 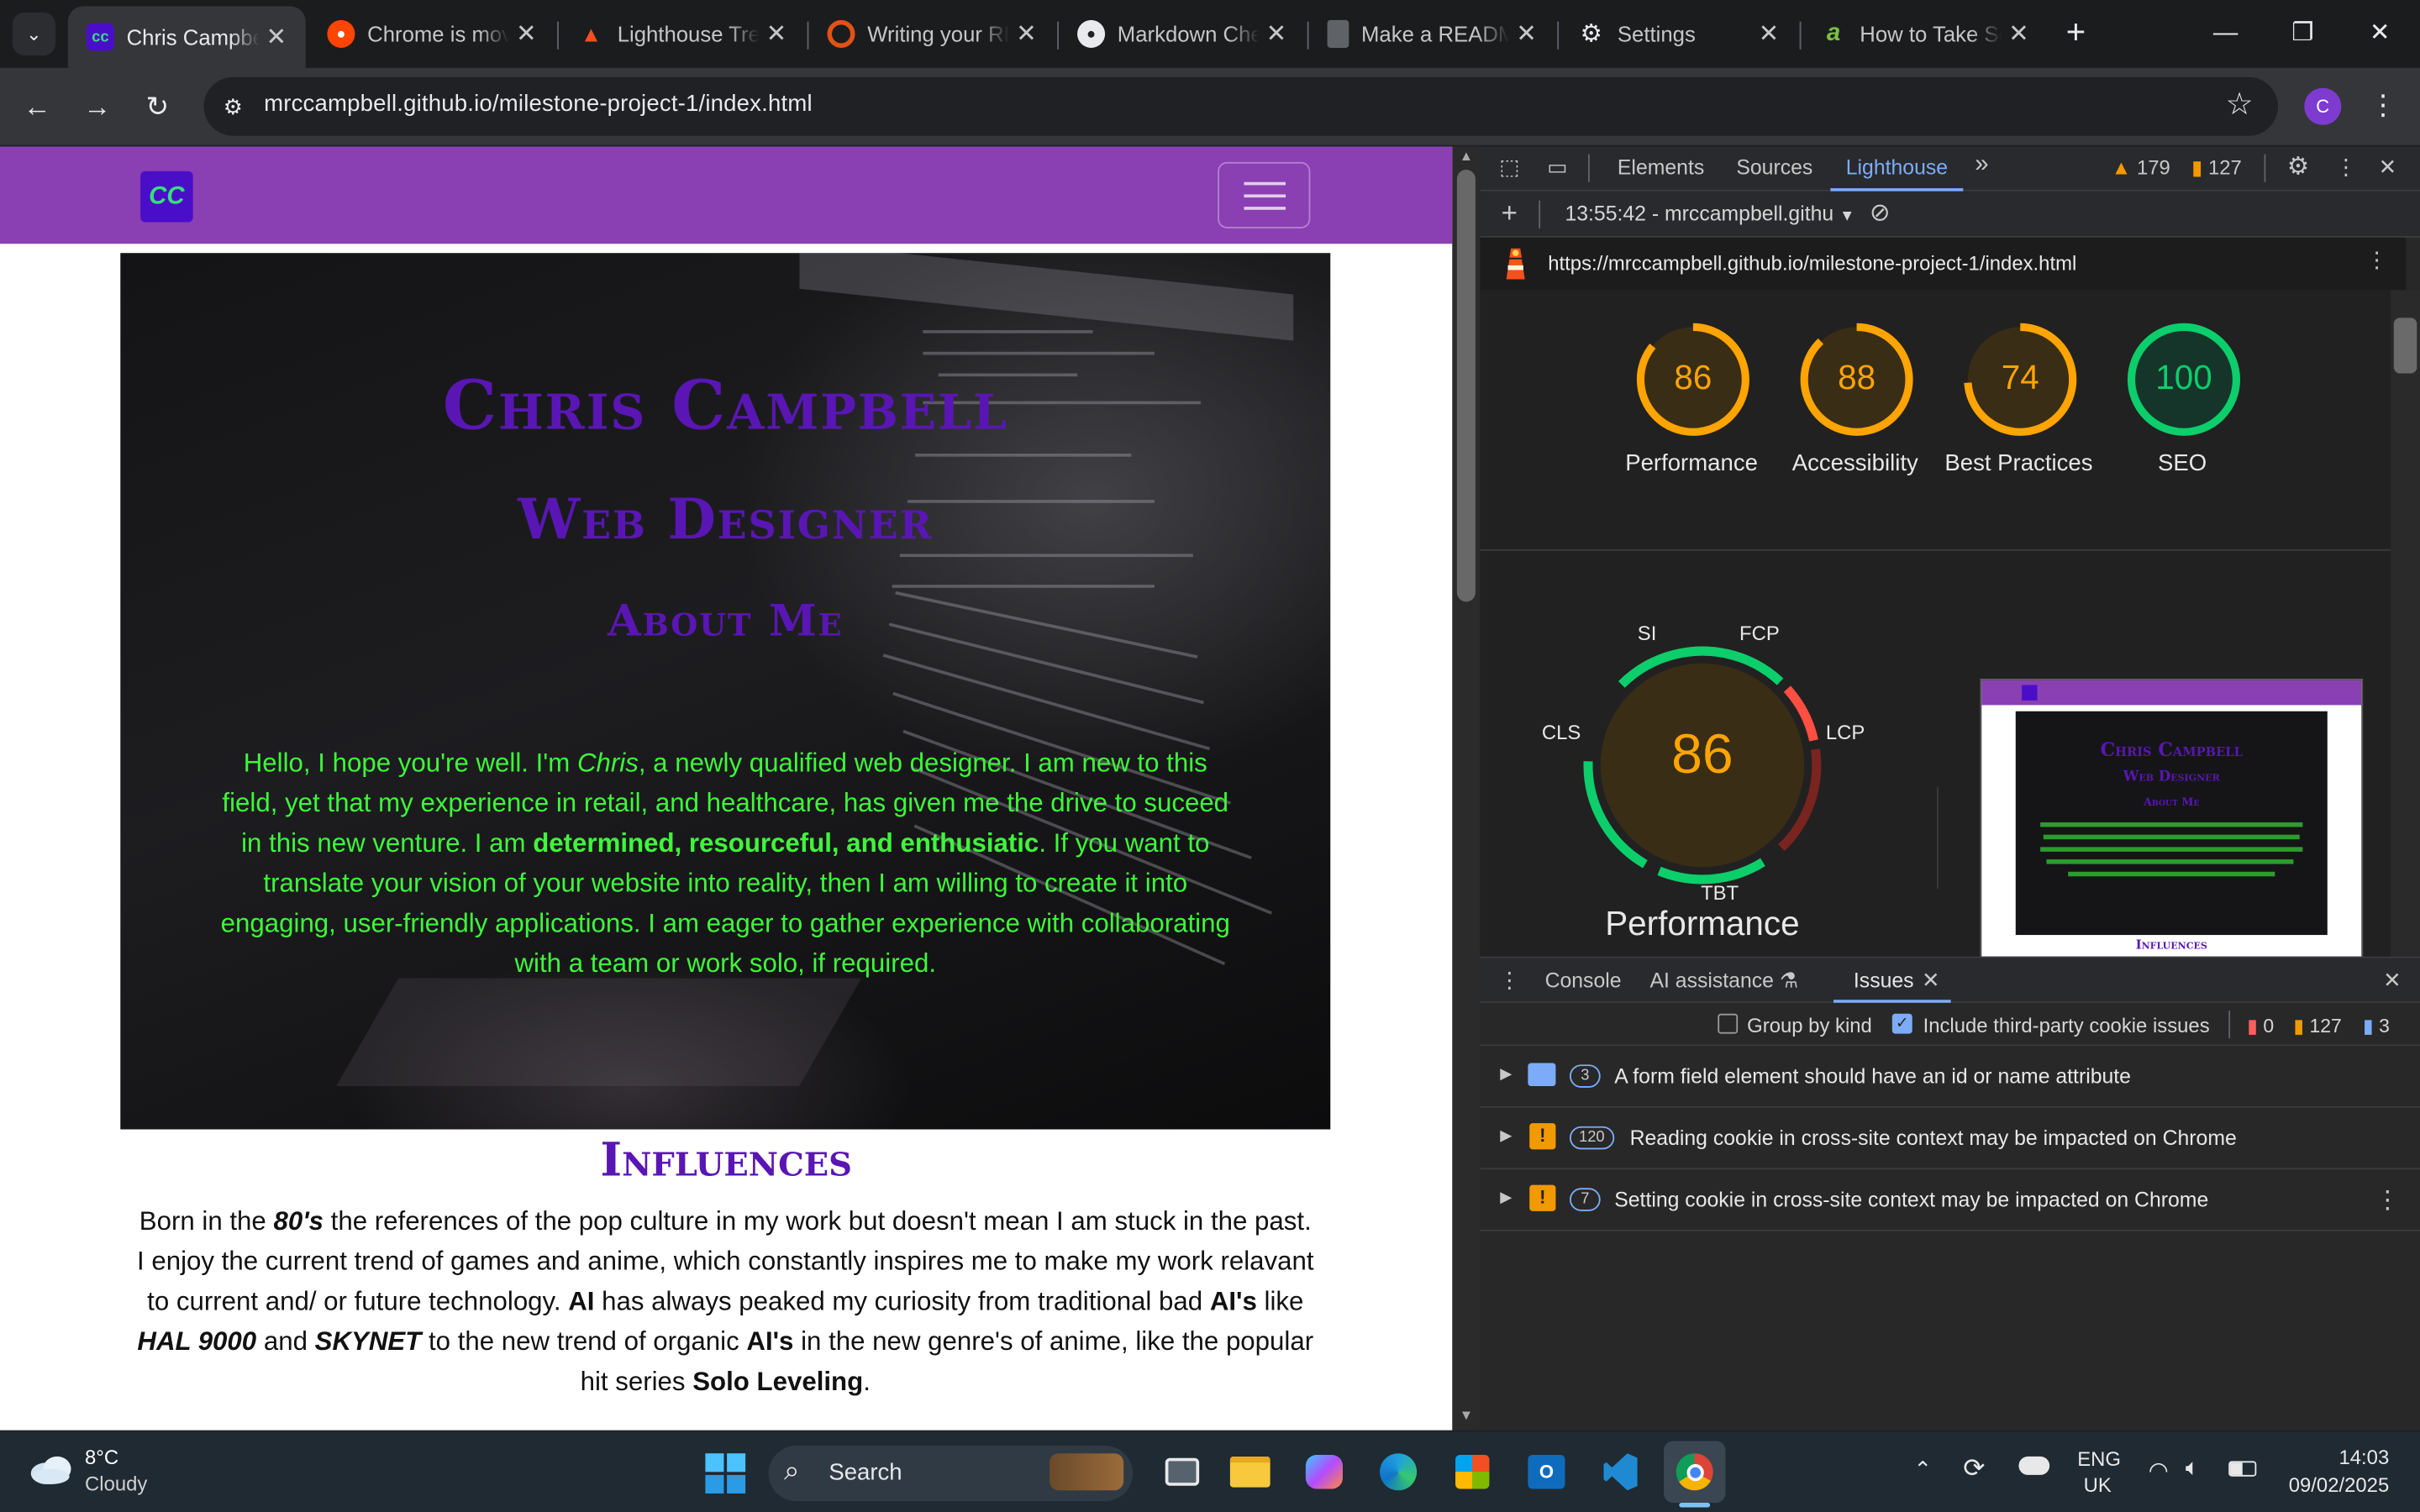 I want to click on region-indicator: UK, so click(x=2098, y=1485).